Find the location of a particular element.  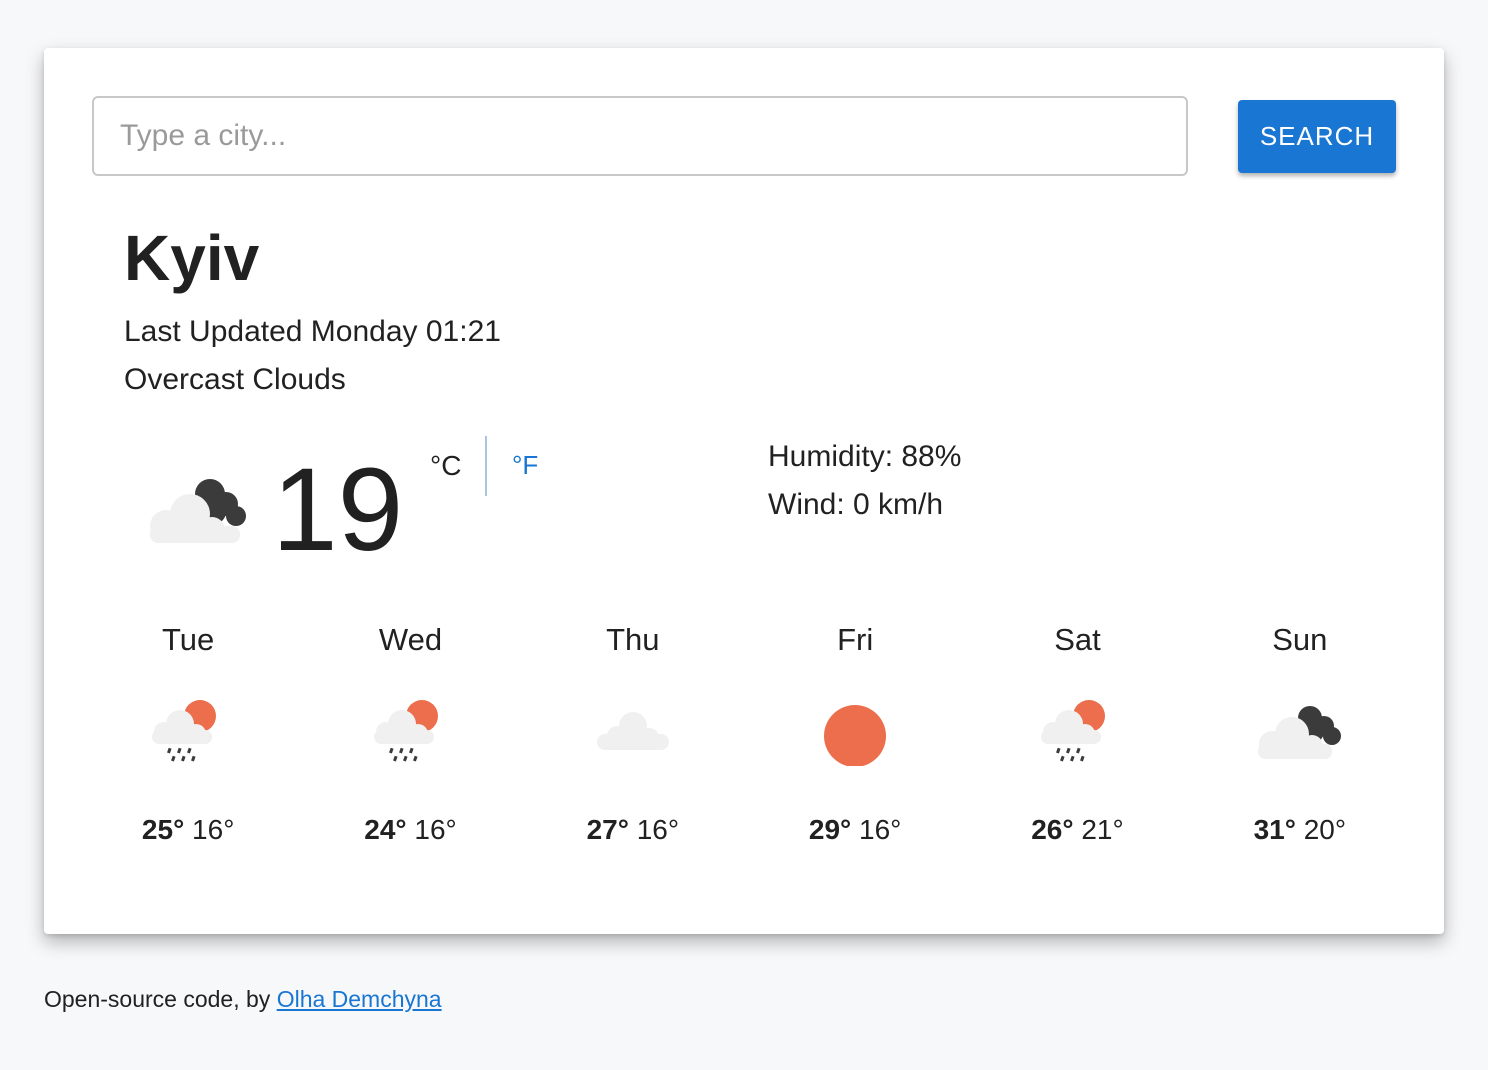

forecast-day-name: Sun is located at coordinates (1300, 639).